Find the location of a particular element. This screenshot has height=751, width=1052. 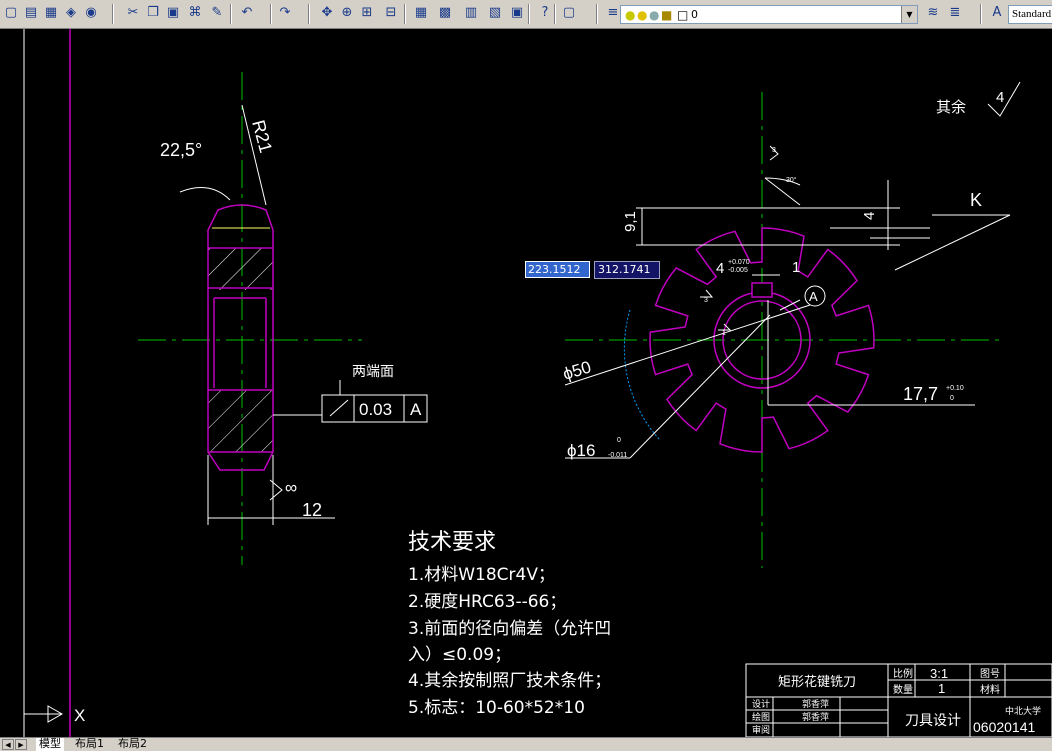

undo-icon: ✥ is located at coordinates (327, 13).